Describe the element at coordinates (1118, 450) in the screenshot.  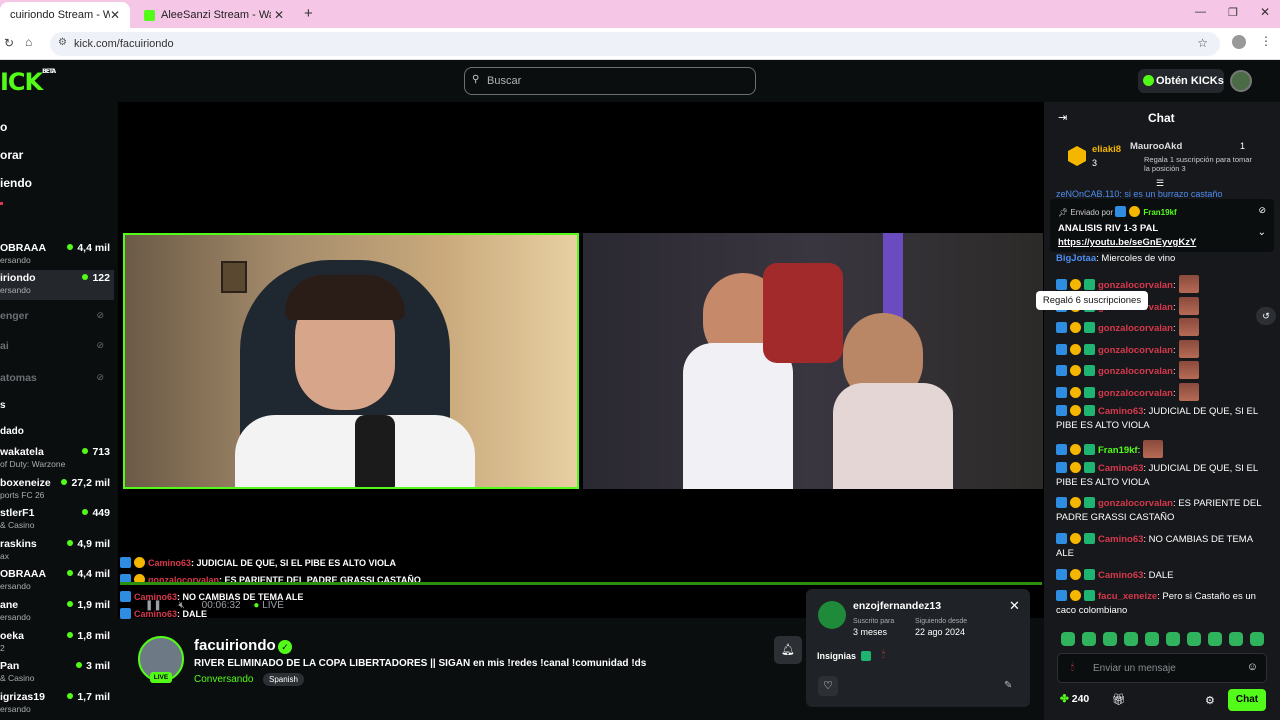
I see `chat-username: Fran19kf` at that location.